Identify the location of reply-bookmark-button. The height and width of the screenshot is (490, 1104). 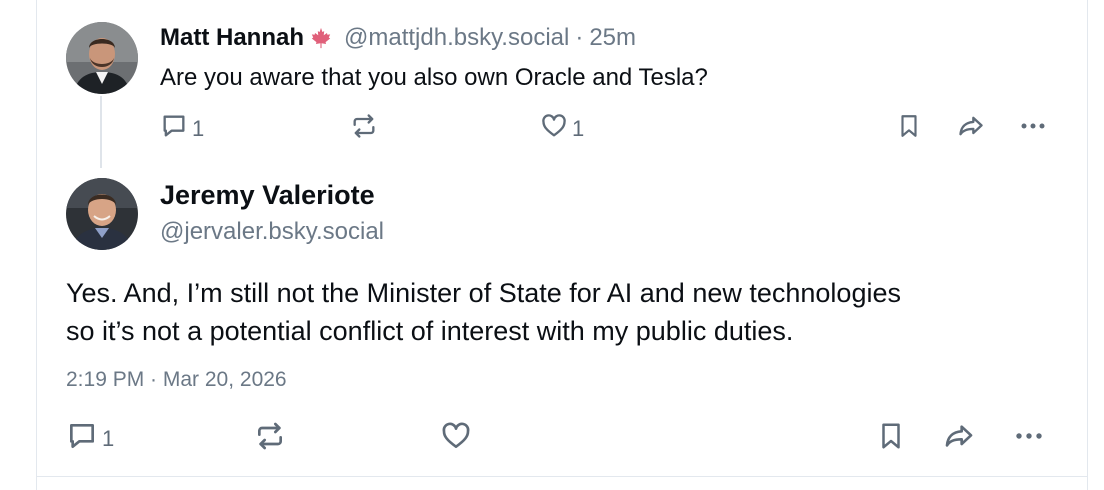
(909, 129).